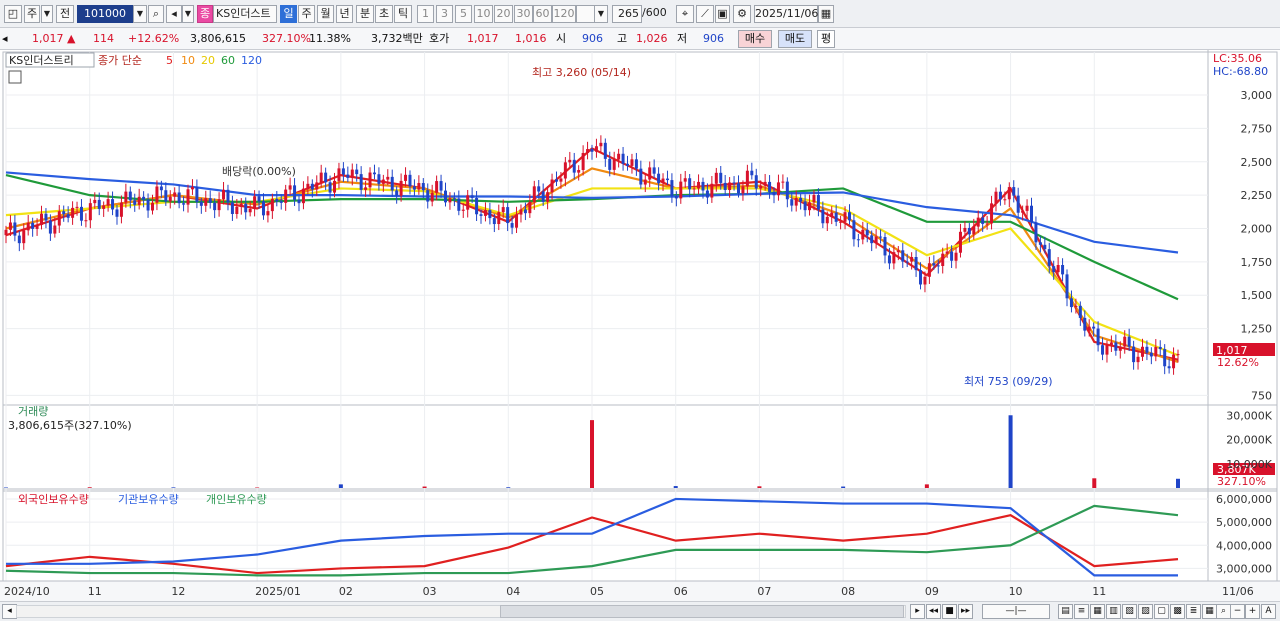 The image size is (1280, 621). What do you see at coordinates (826, 39) in the screenshot?
I see `eval-button: 평` at bounding box center [826, 39].